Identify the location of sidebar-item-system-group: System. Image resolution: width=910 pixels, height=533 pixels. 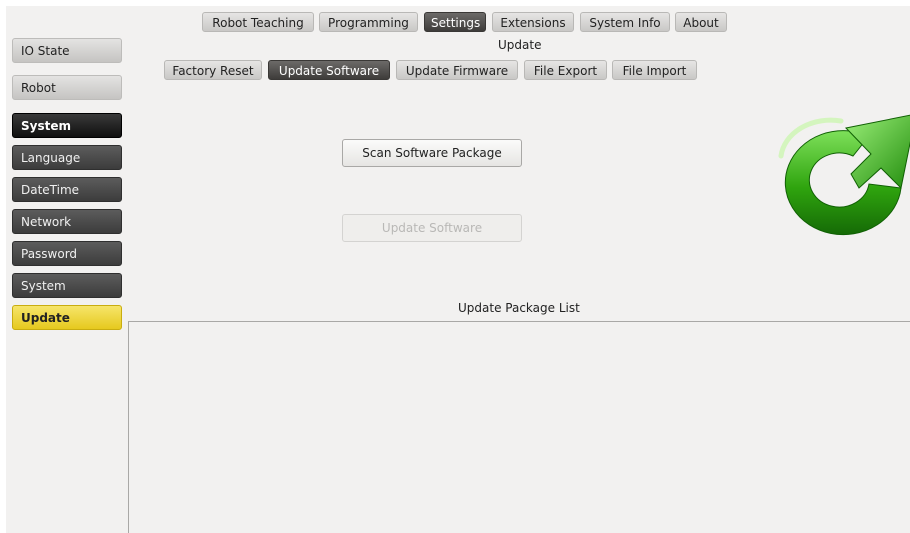
(67, 125).